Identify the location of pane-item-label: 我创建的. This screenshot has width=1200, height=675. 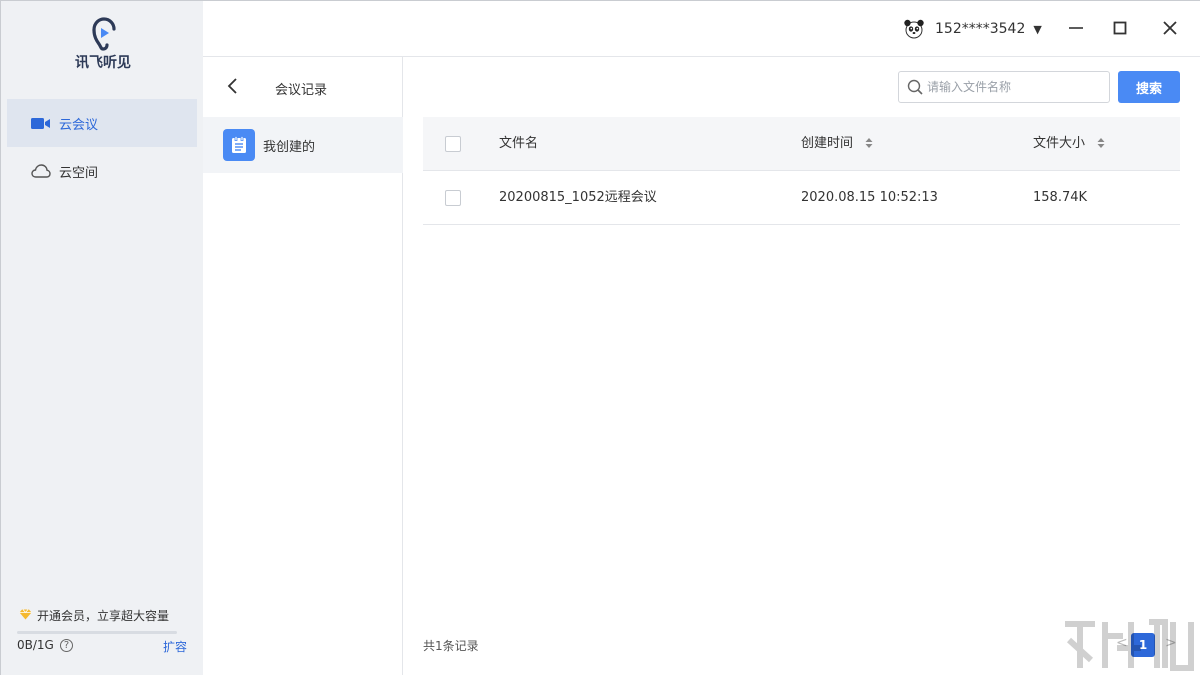
(289, 147).